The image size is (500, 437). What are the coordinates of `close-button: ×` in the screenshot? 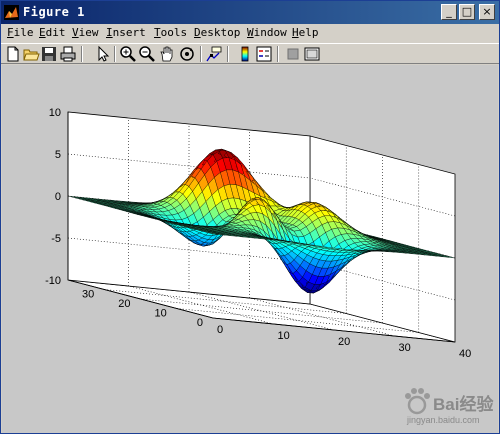 It's located at (487, 12).